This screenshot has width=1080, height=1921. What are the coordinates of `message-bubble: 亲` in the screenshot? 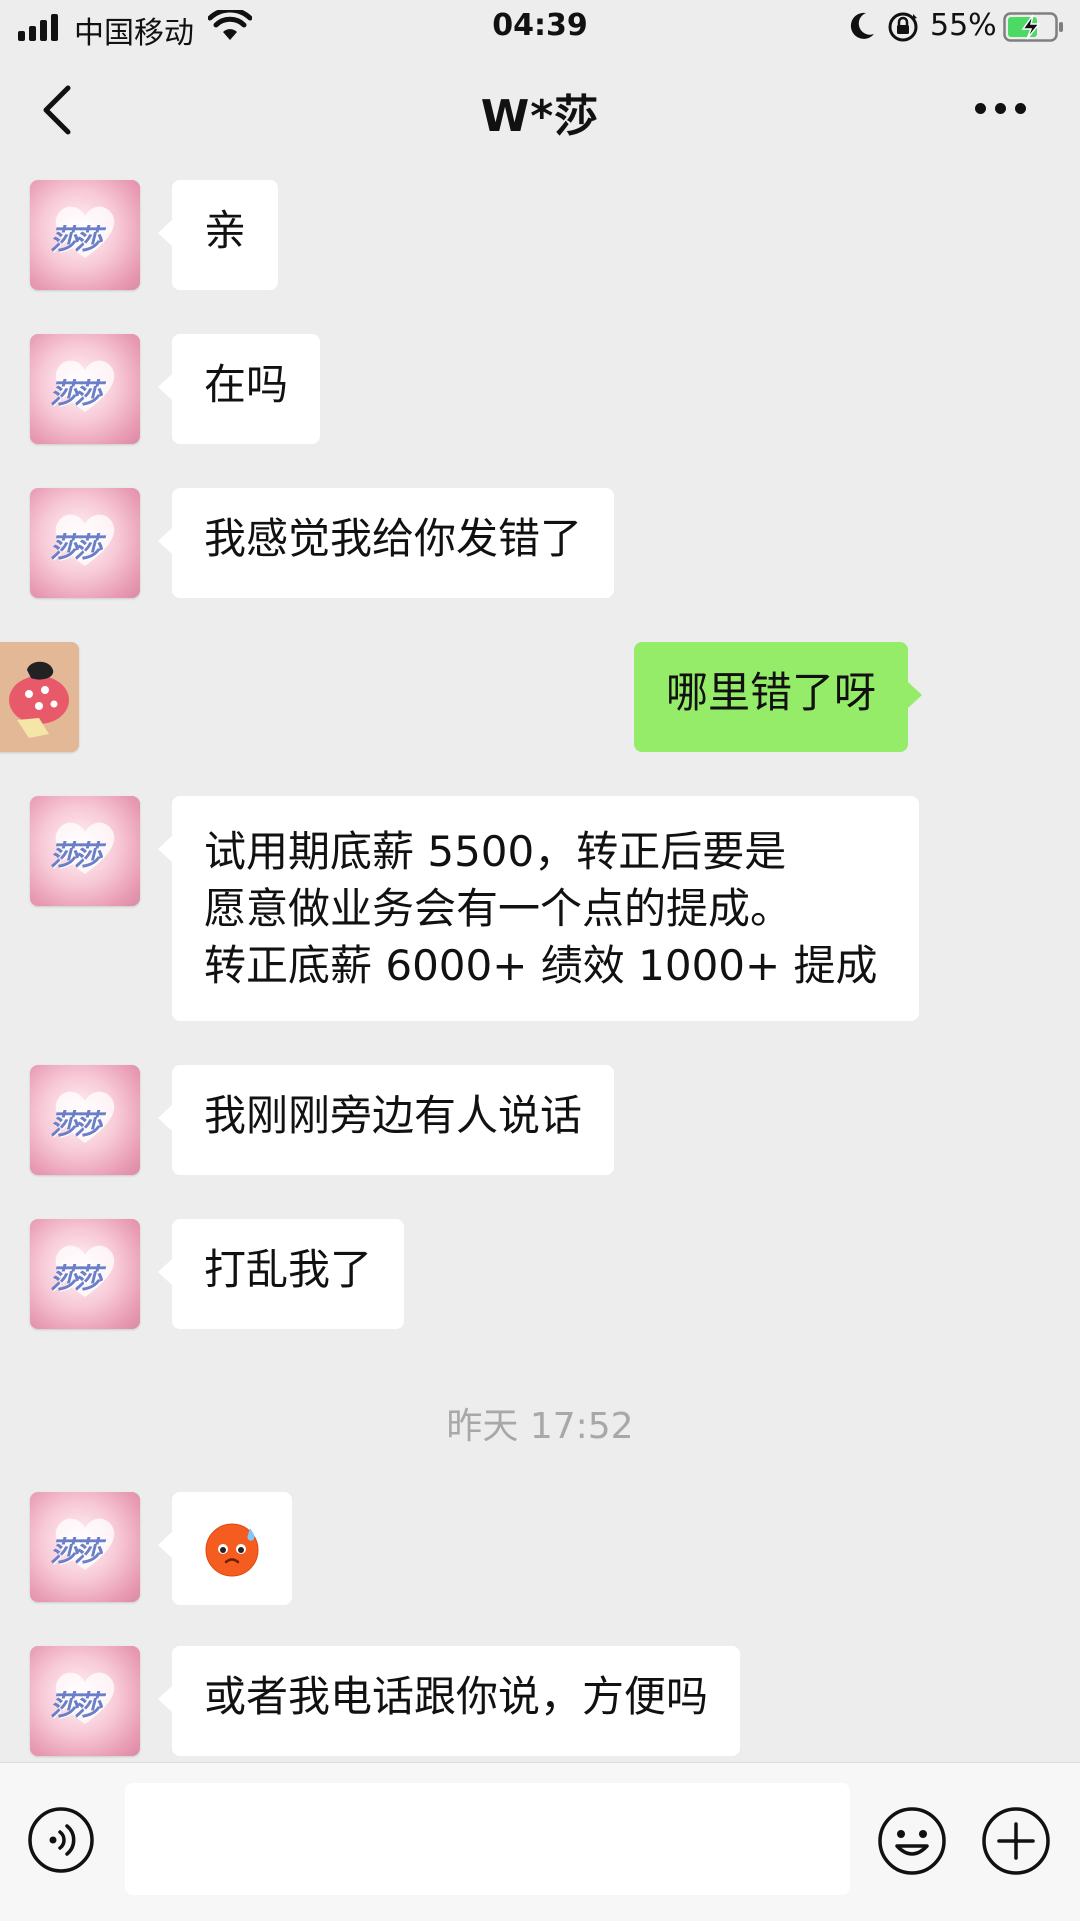 It's located at (218, 235).